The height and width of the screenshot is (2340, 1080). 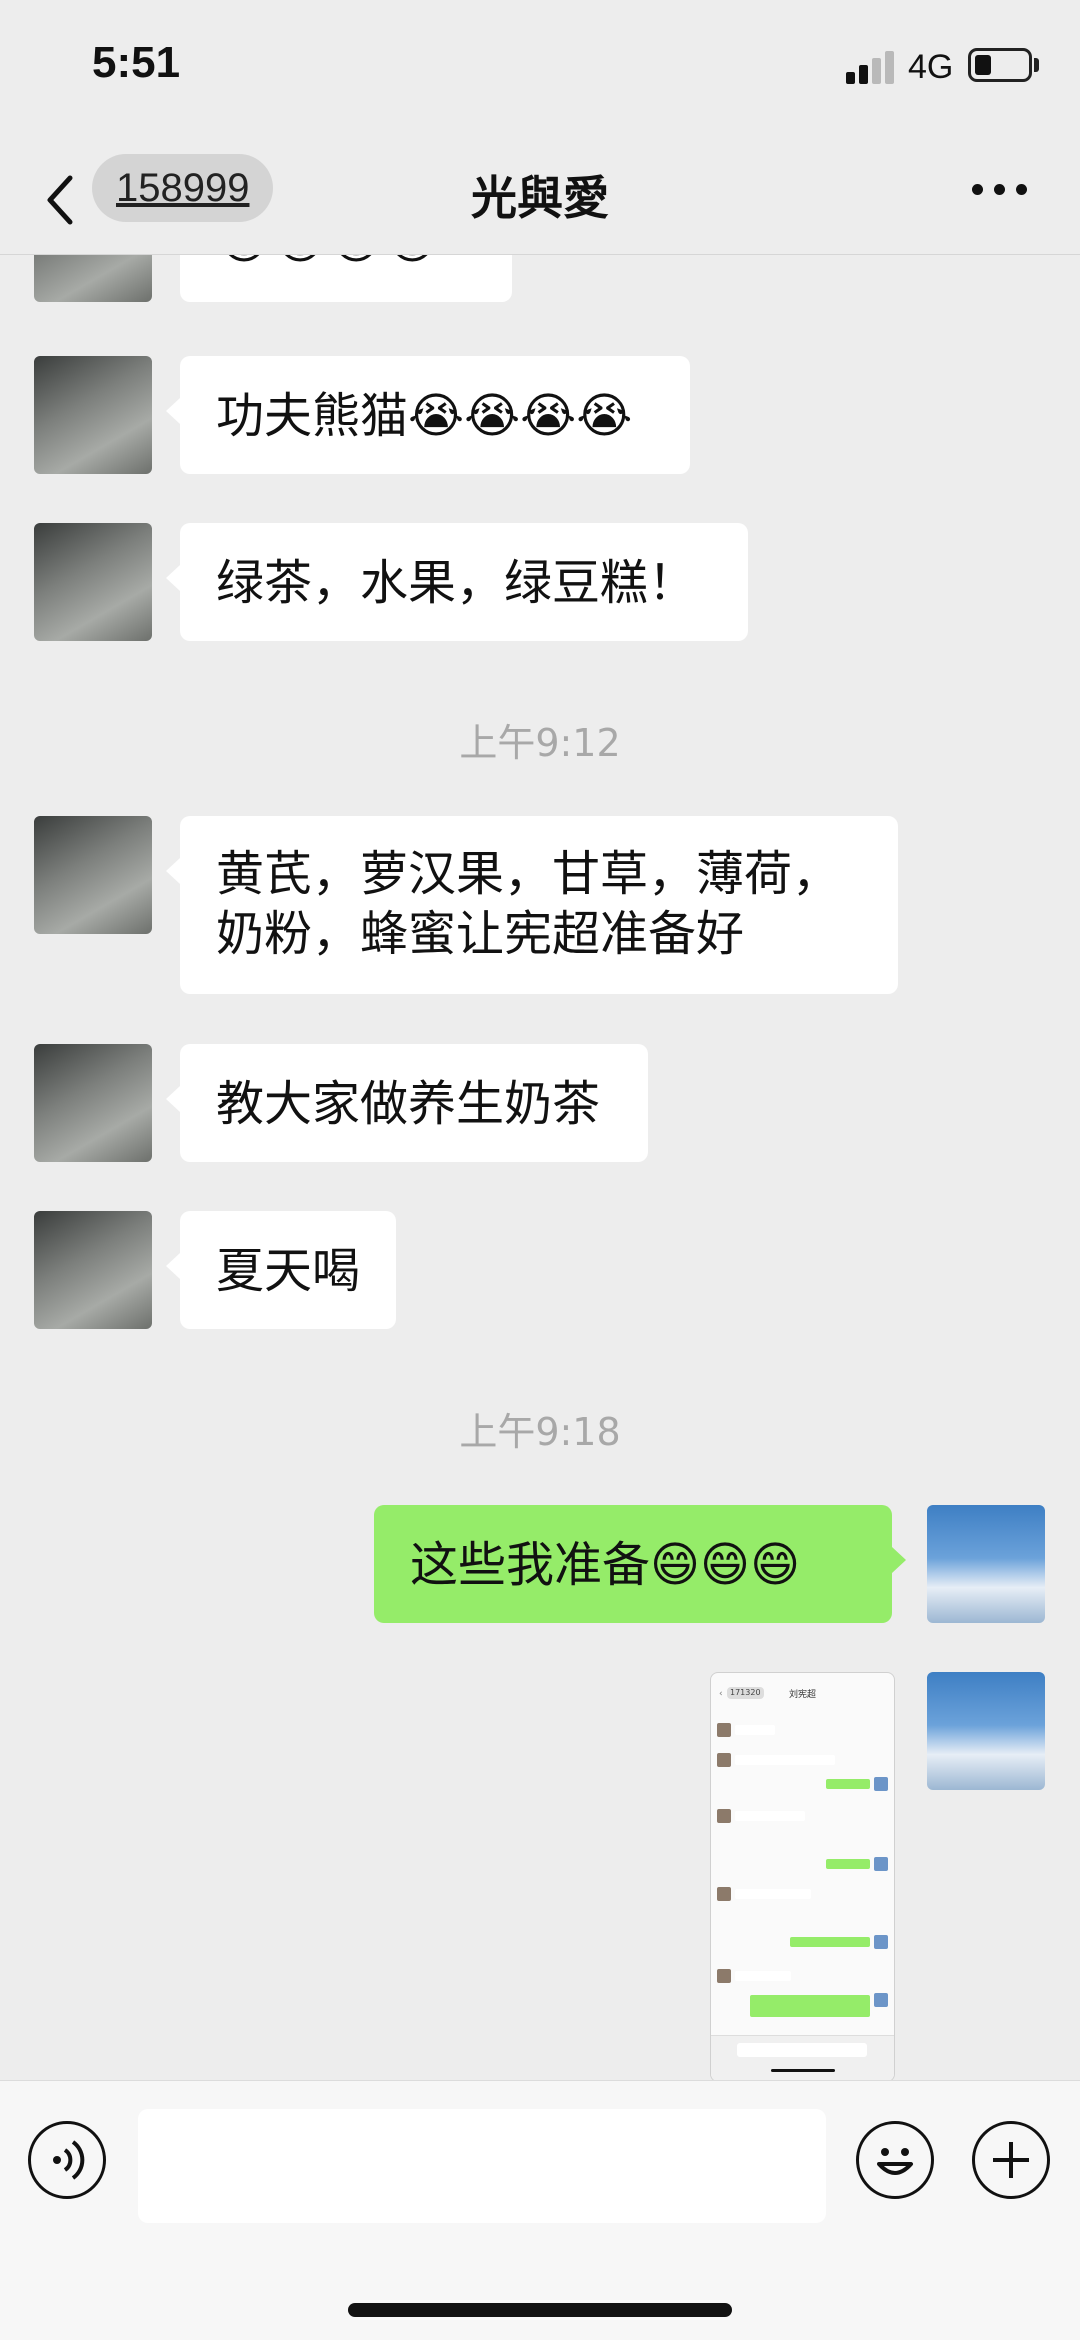 I want to click on status-time: 5:51, so click(x=136, y=62).